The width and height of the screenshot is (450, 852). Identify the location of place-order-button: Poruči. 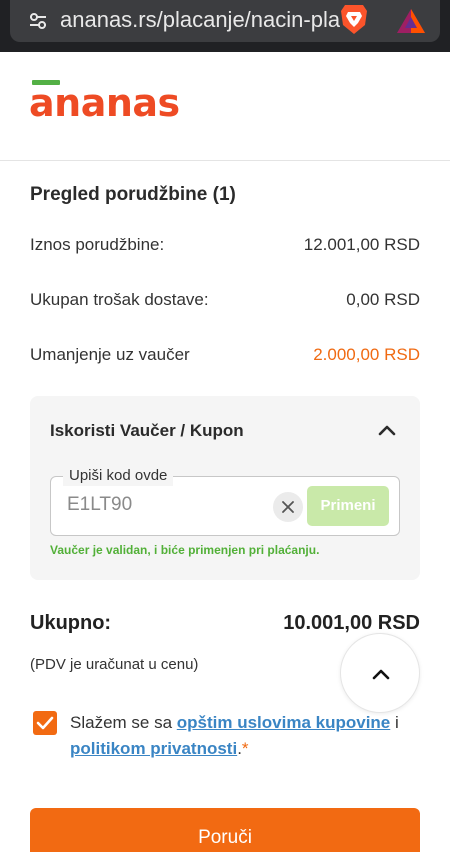
(225, 830).